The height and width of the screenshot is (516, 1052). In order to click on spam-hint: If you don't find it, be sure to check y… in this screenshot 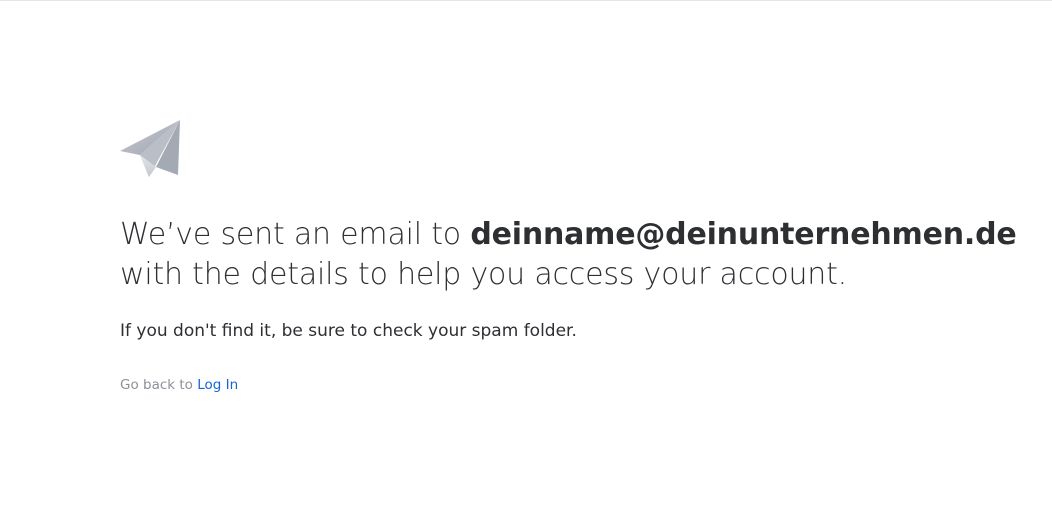, I will do `click(348, 331)`.